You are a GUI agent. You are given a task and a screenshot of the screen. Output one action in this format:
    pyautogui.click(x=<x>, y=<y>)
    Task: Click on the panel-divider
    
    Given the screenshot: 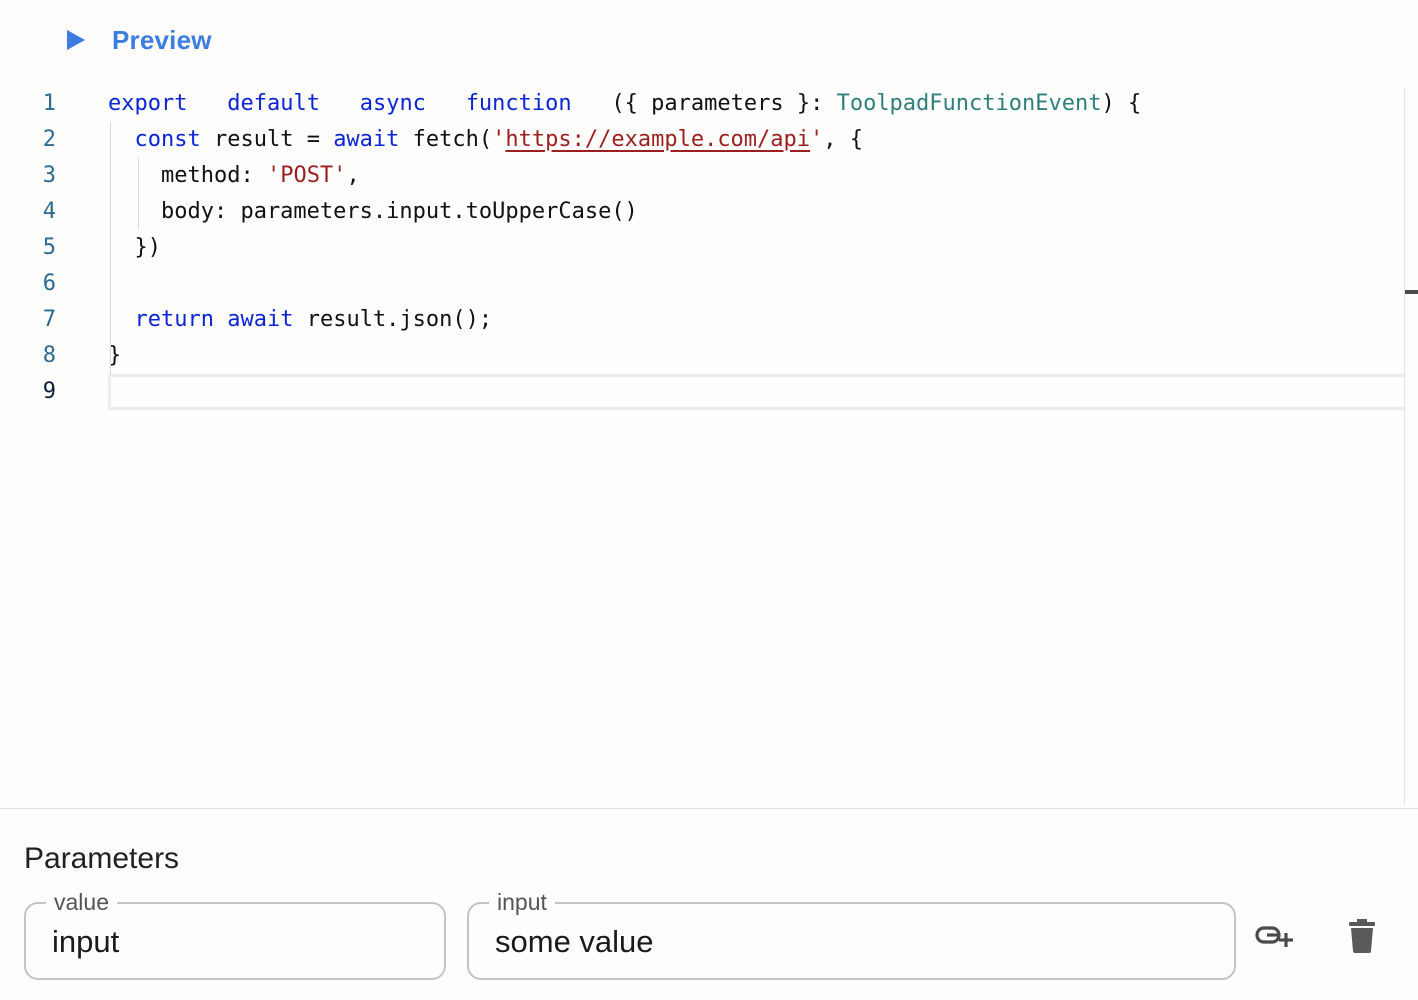 What is the action you would take?
    pyautogui.click(x=709, y=808)
    